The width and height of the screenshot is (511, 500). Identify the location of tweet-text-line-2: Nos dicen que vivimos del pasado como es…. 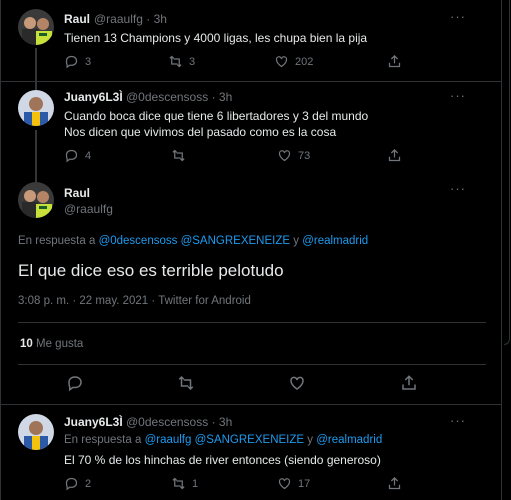
(200, 132).